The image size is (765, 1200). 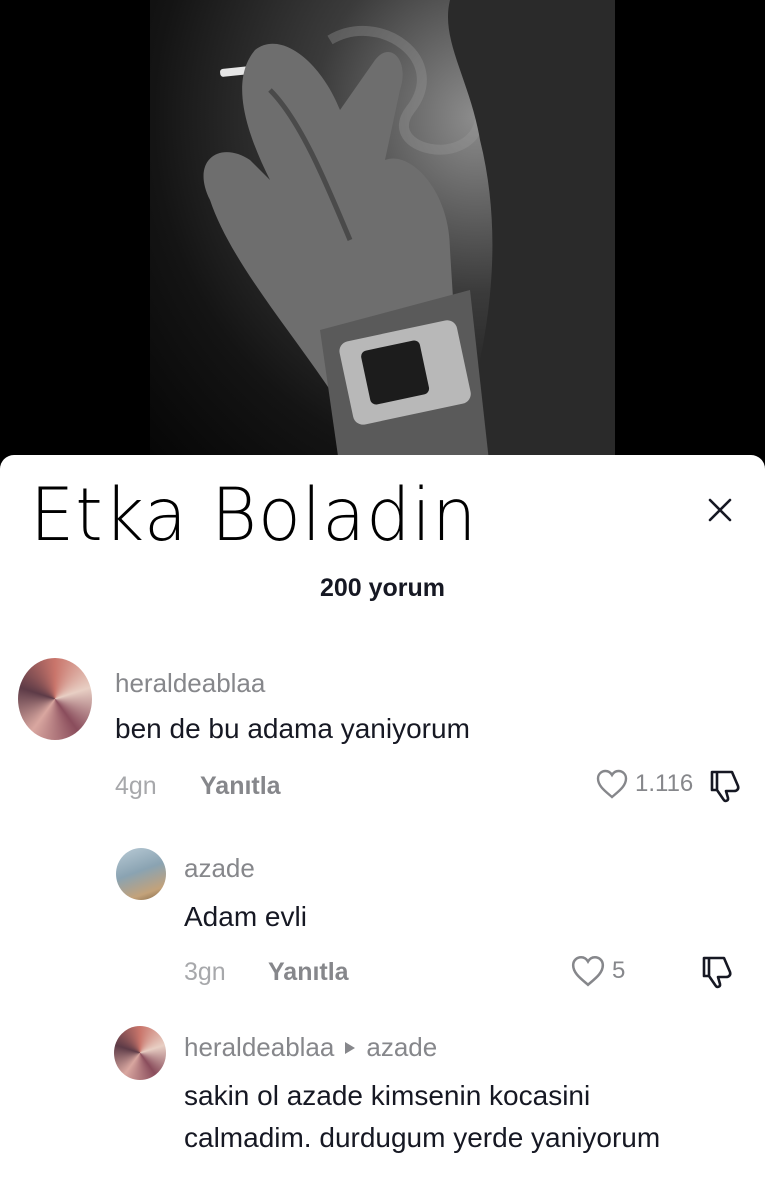 I want to click on like-button: 1.116, so click(x=644, y=784).